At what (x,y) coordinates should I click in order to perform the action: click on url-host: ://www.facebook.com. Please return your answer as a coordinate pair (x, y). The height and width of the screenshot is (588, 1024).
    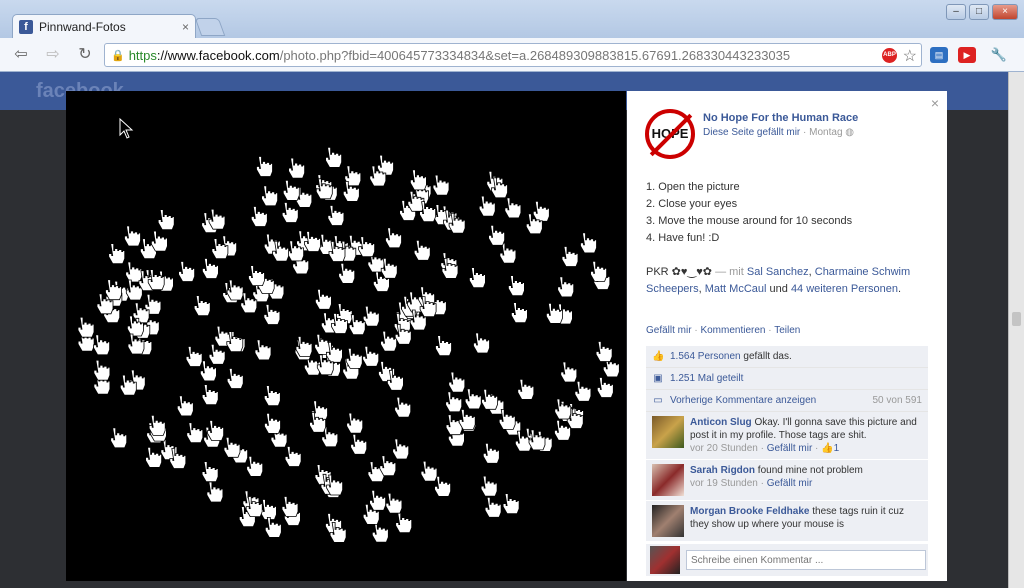
    Looking at the image, I should click on (218, 55).